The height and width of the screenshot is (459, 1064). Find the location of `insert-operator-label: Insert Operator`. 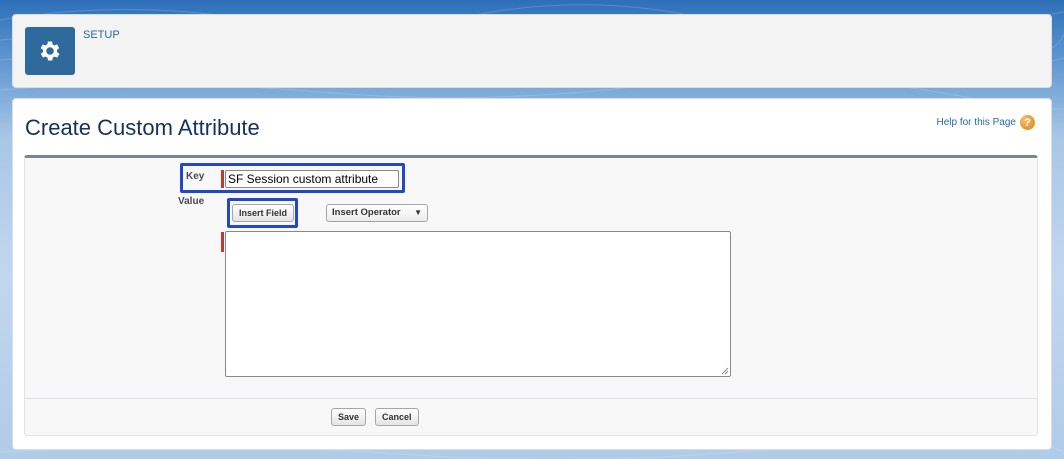

insert-operator-label: Insert Operator is located at coordinates (366, 212).